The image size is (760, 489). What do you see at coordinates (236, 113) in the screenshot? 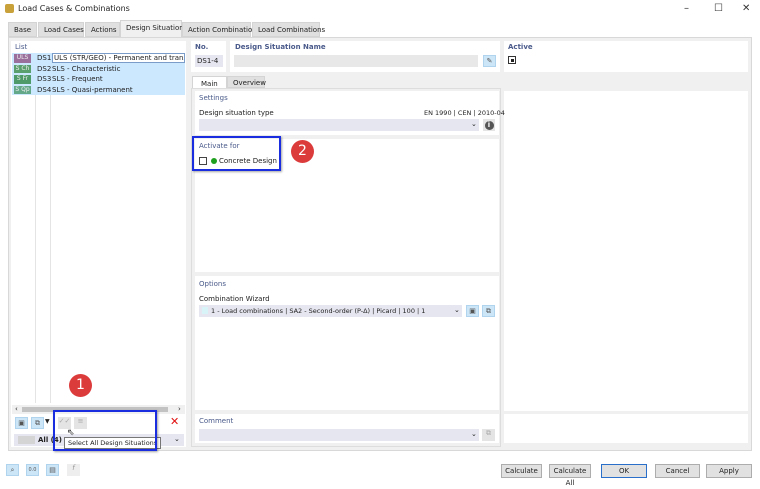
I see `design-situation-type-label: Design situation type` at bounding box center [236, 113].